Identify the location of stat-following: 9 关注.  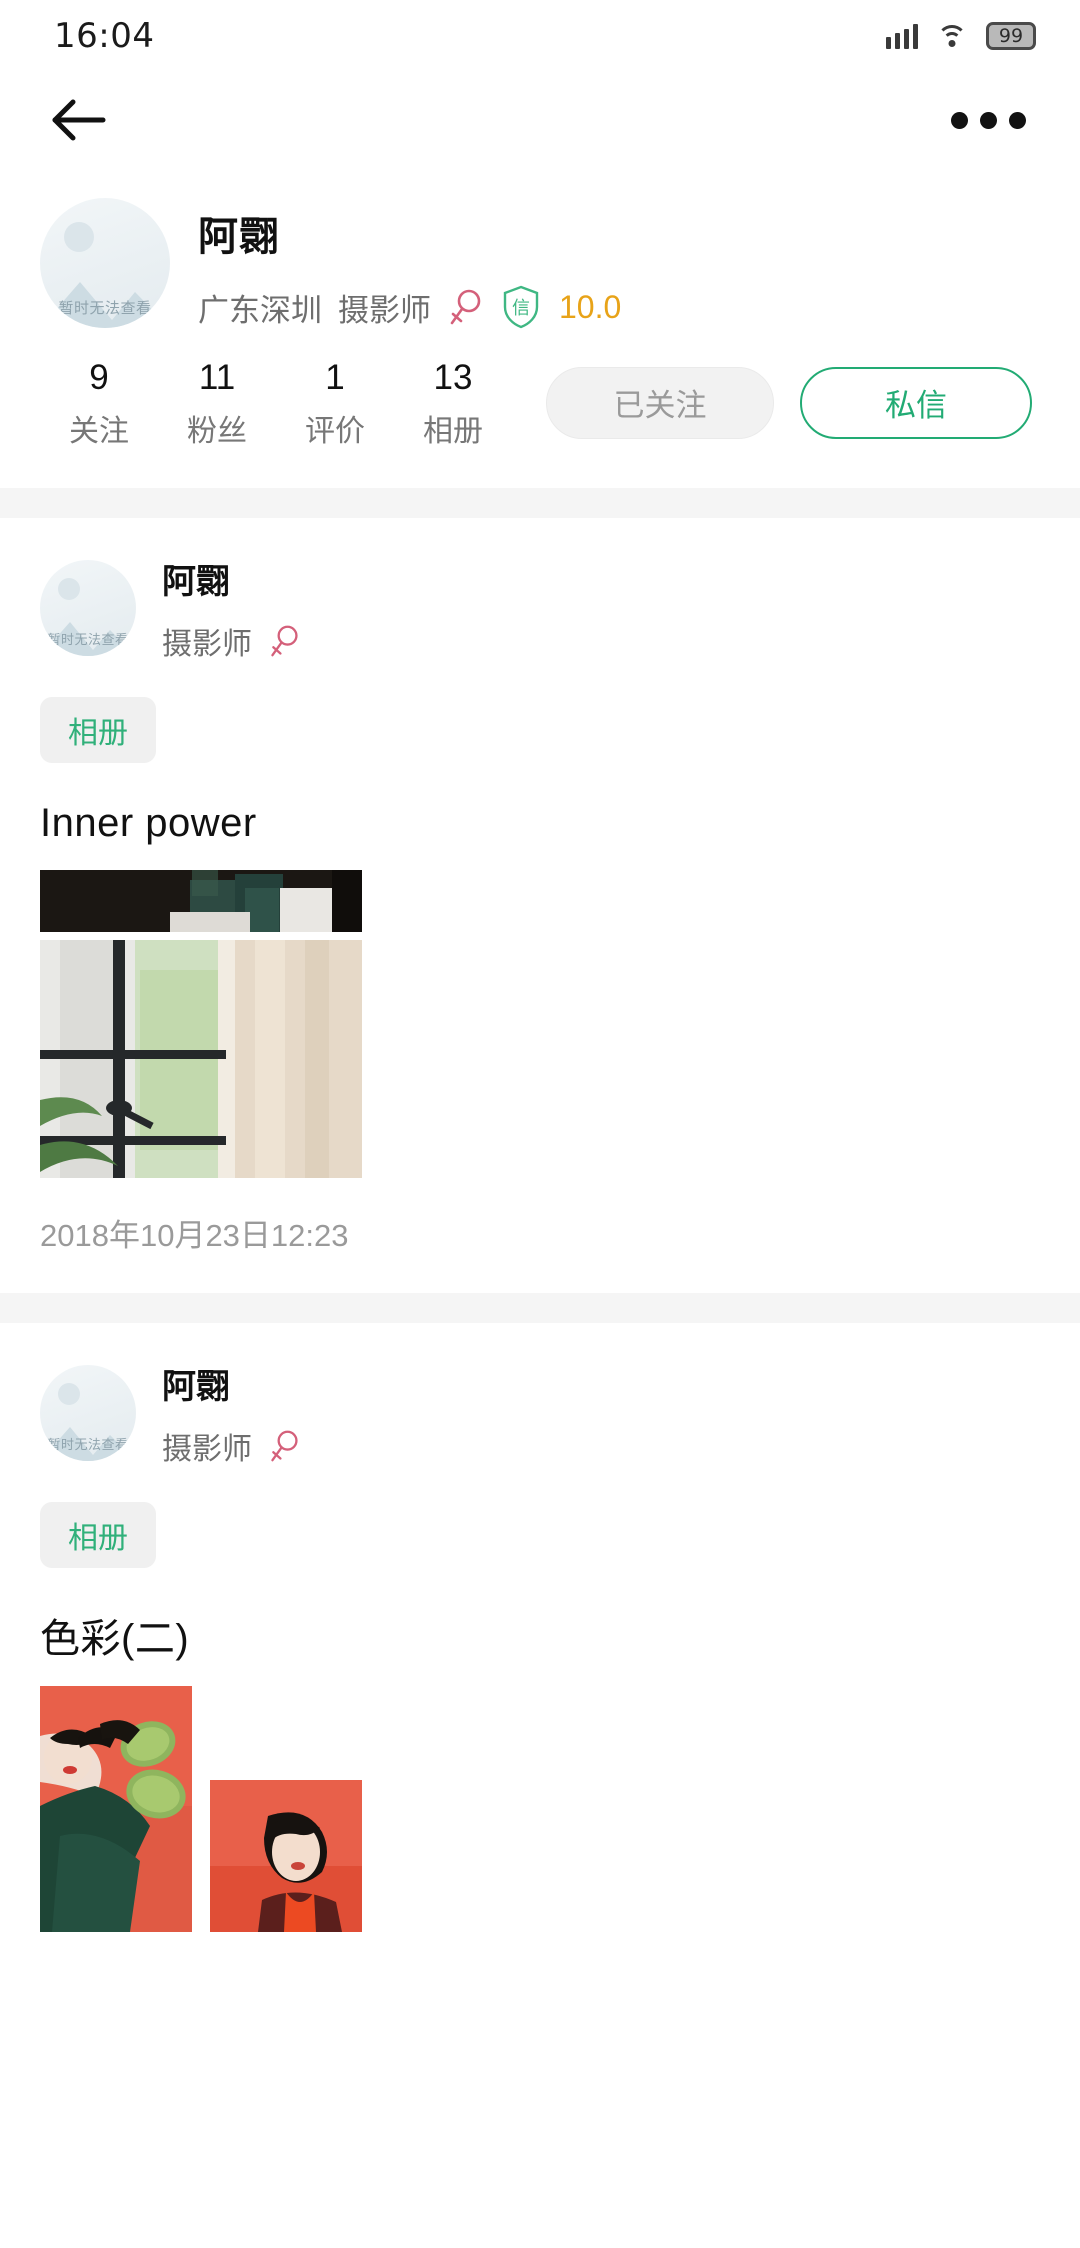
(99, 403).